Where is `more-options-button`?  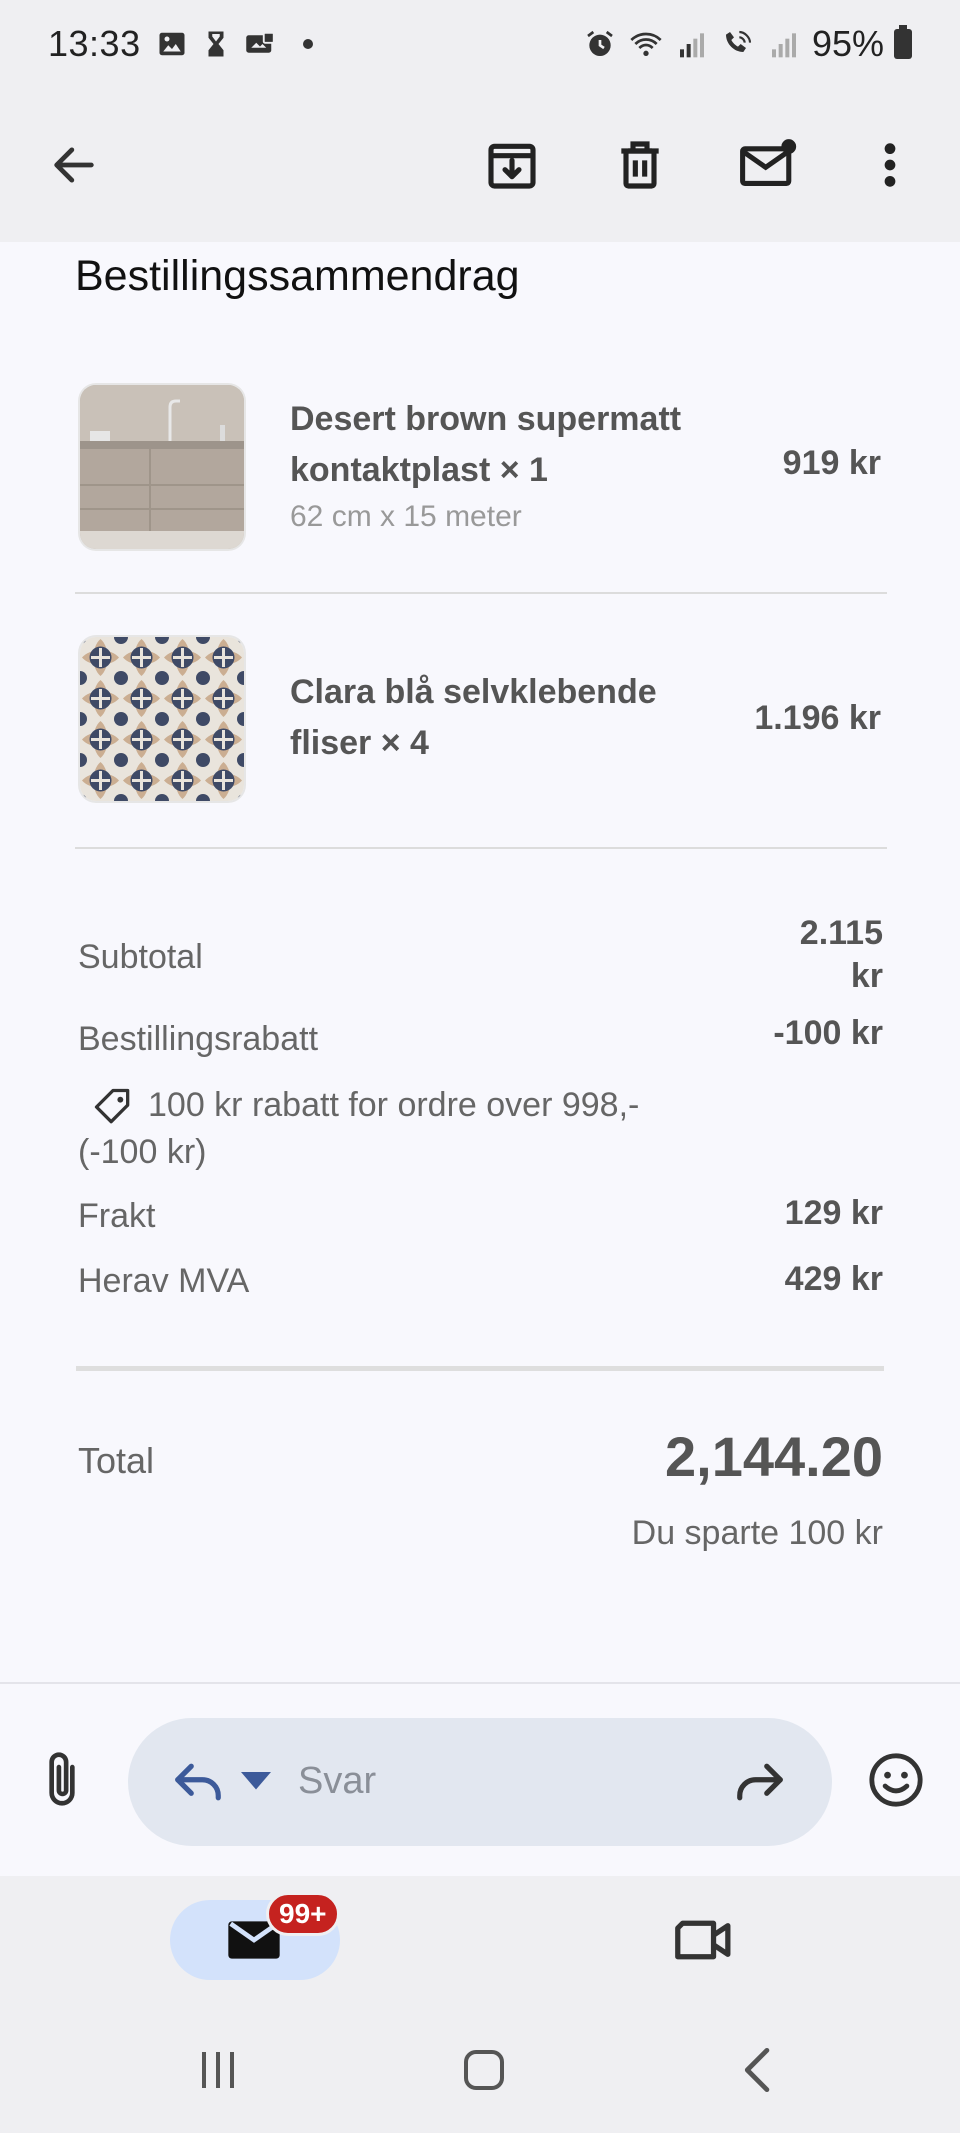 more-options-button is located at coordinates (890, 165).